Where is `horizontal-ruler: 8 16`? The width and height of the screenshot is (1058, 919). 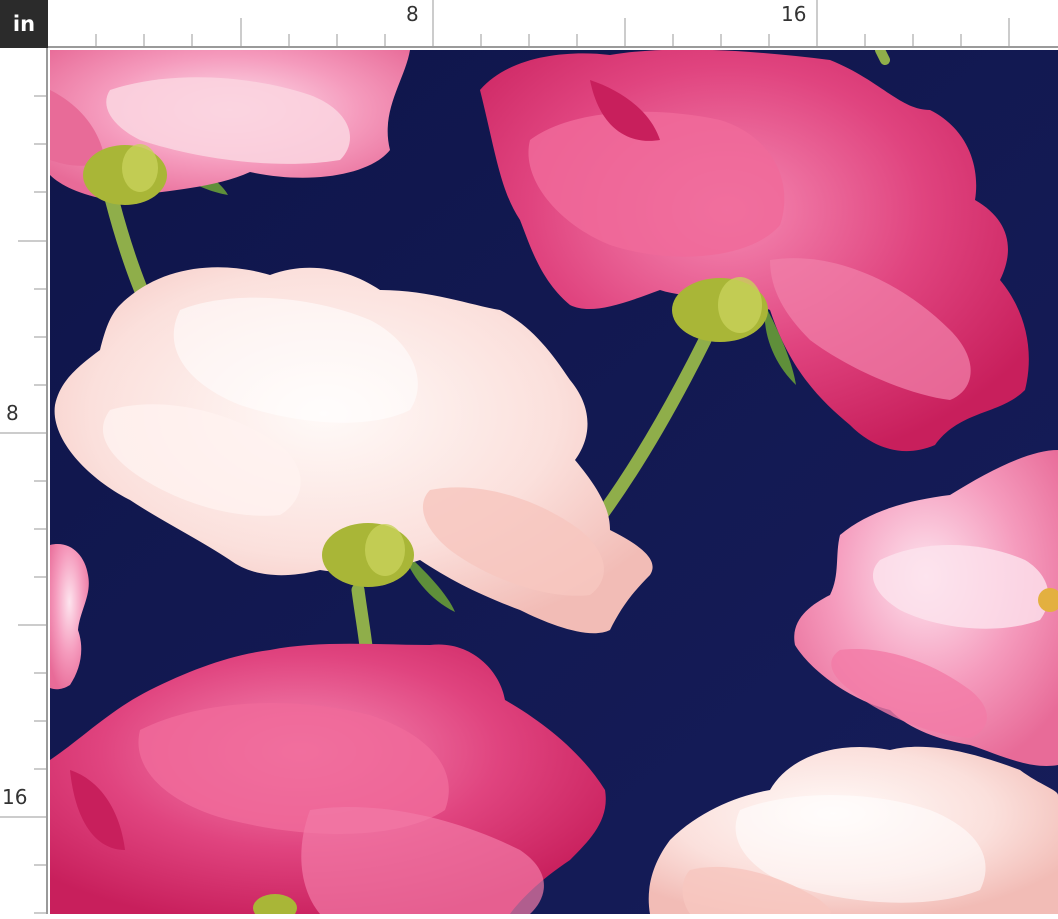 horizontal-ruler: 8 16 is located at coordinates (553, 24).